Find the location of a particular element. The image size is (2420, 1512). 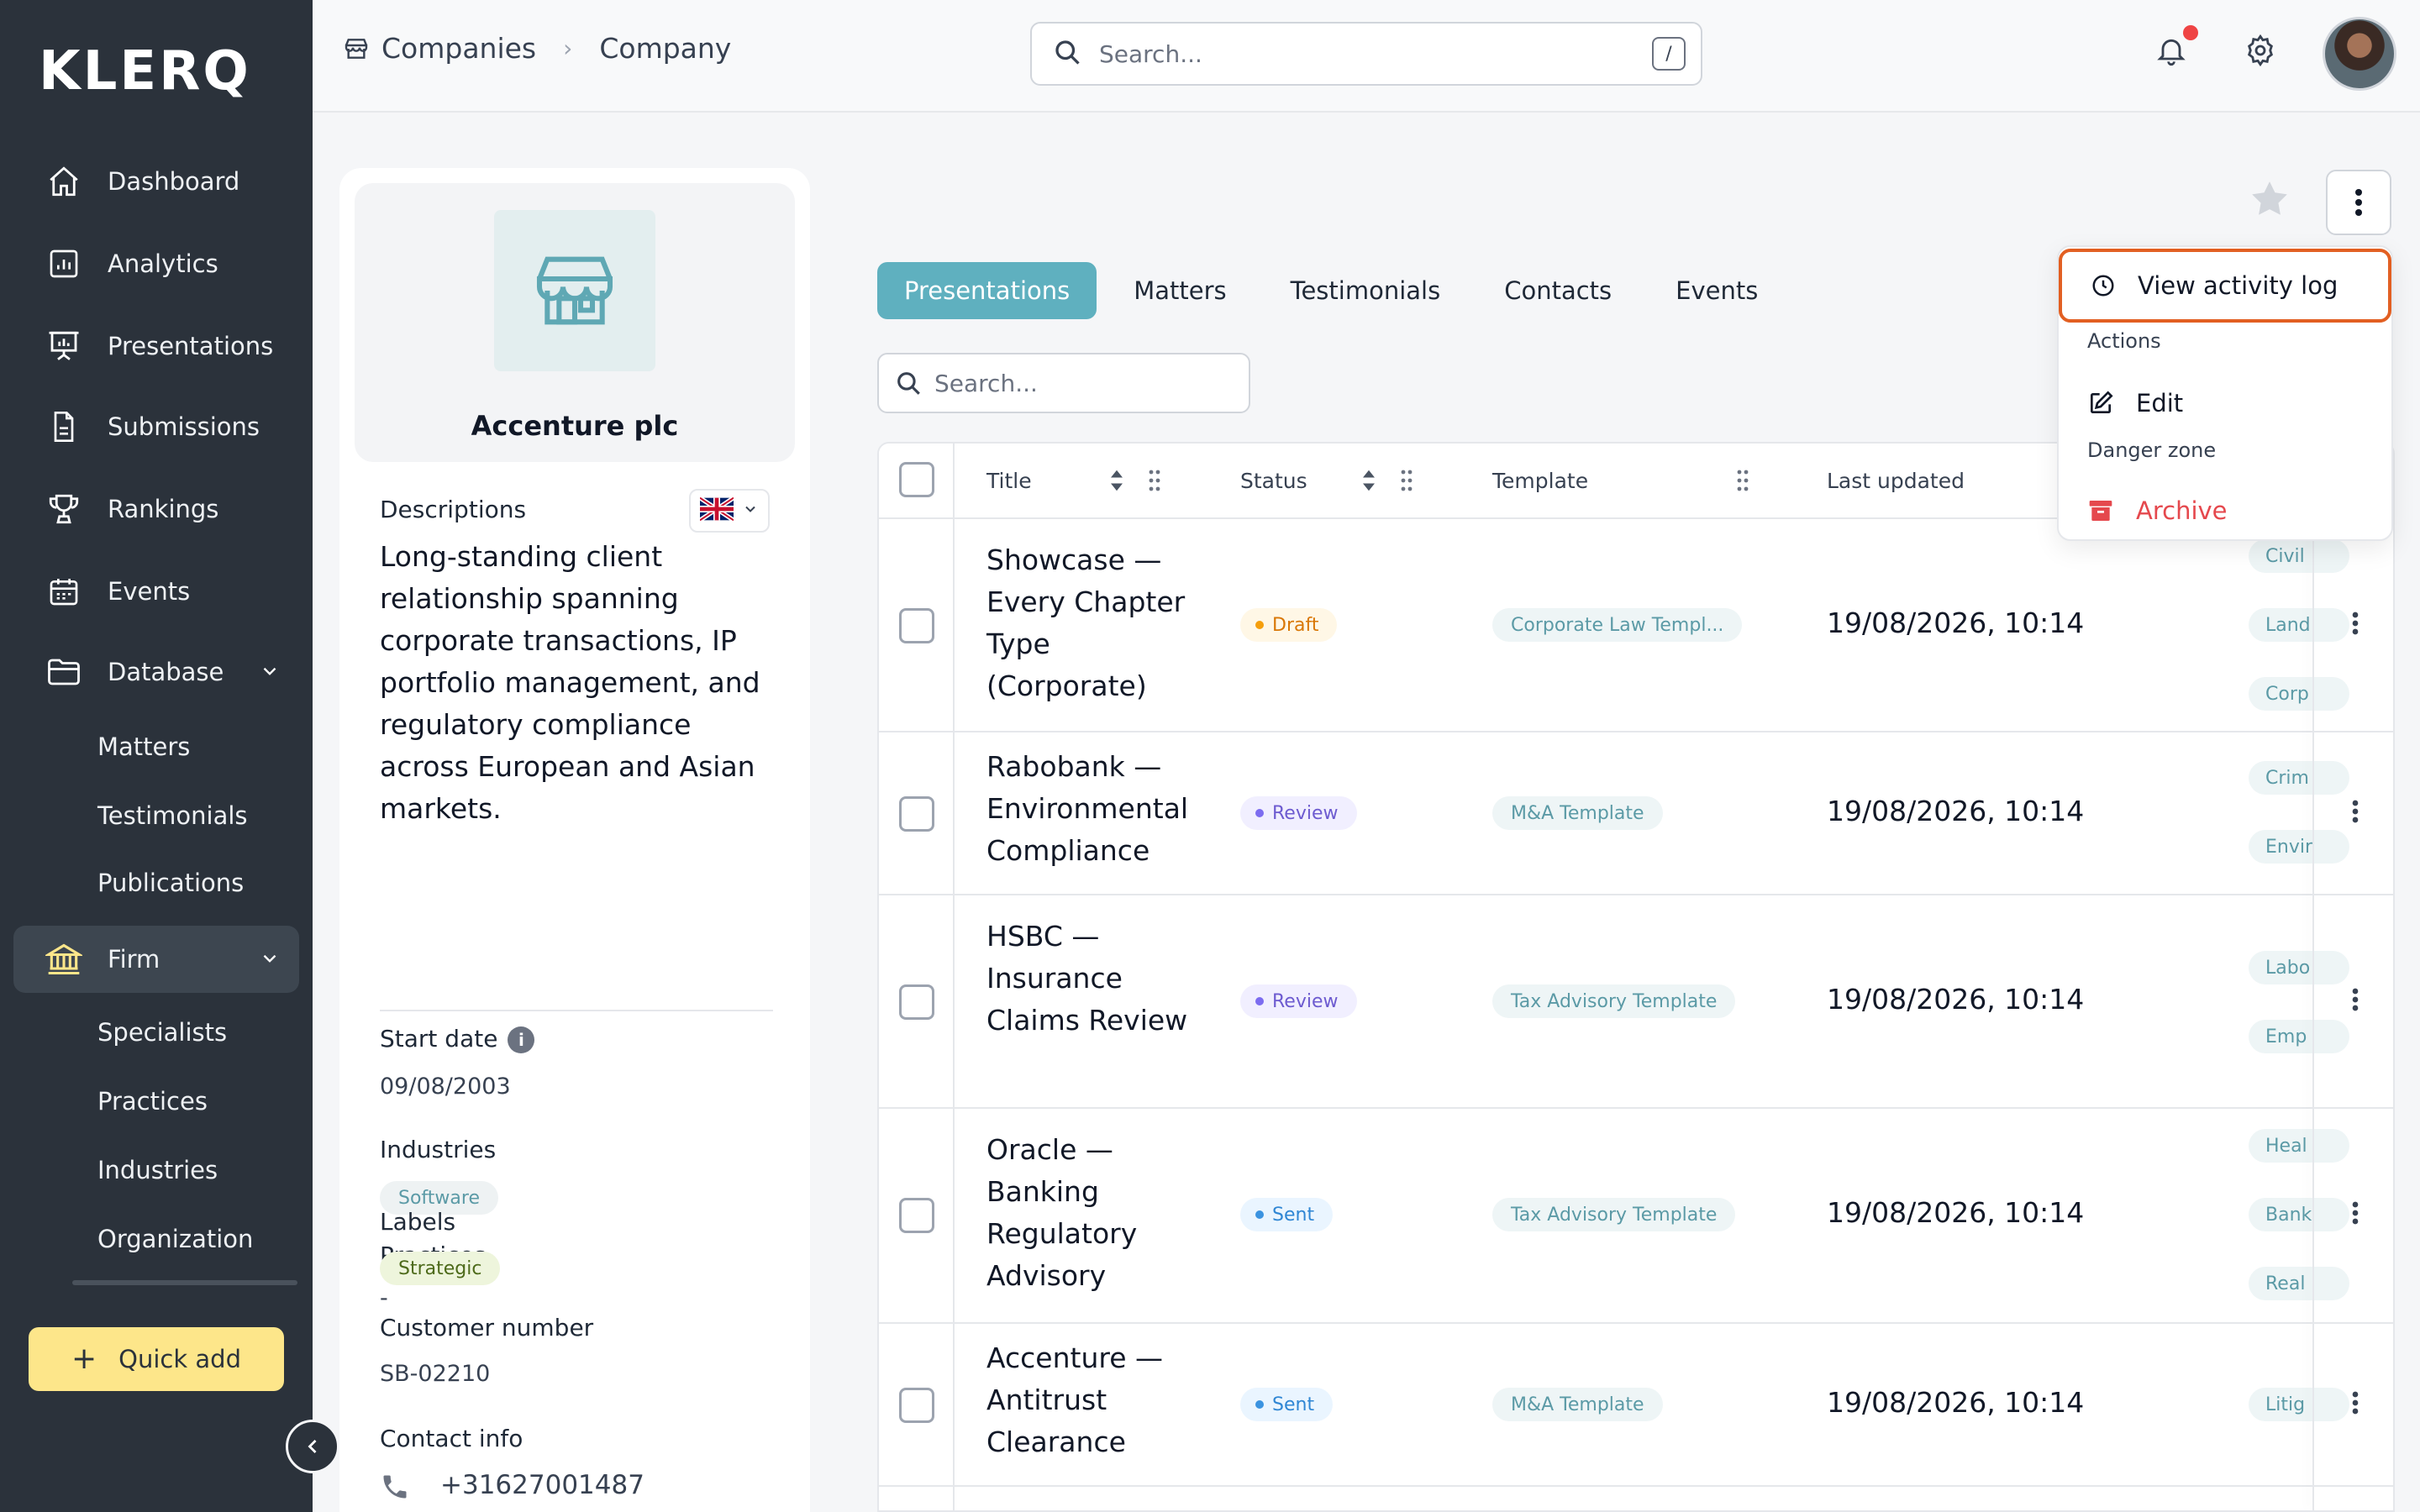

sidebar-subitem-matters: Matters is located at coordinates (143, 746).